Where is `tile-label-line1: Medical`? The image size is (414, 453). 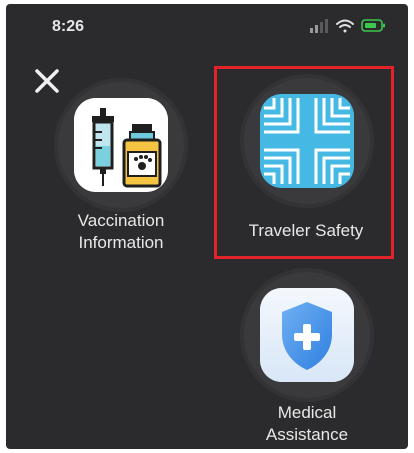
tile-label-line1: Medical is located at coordinates (307, 412).